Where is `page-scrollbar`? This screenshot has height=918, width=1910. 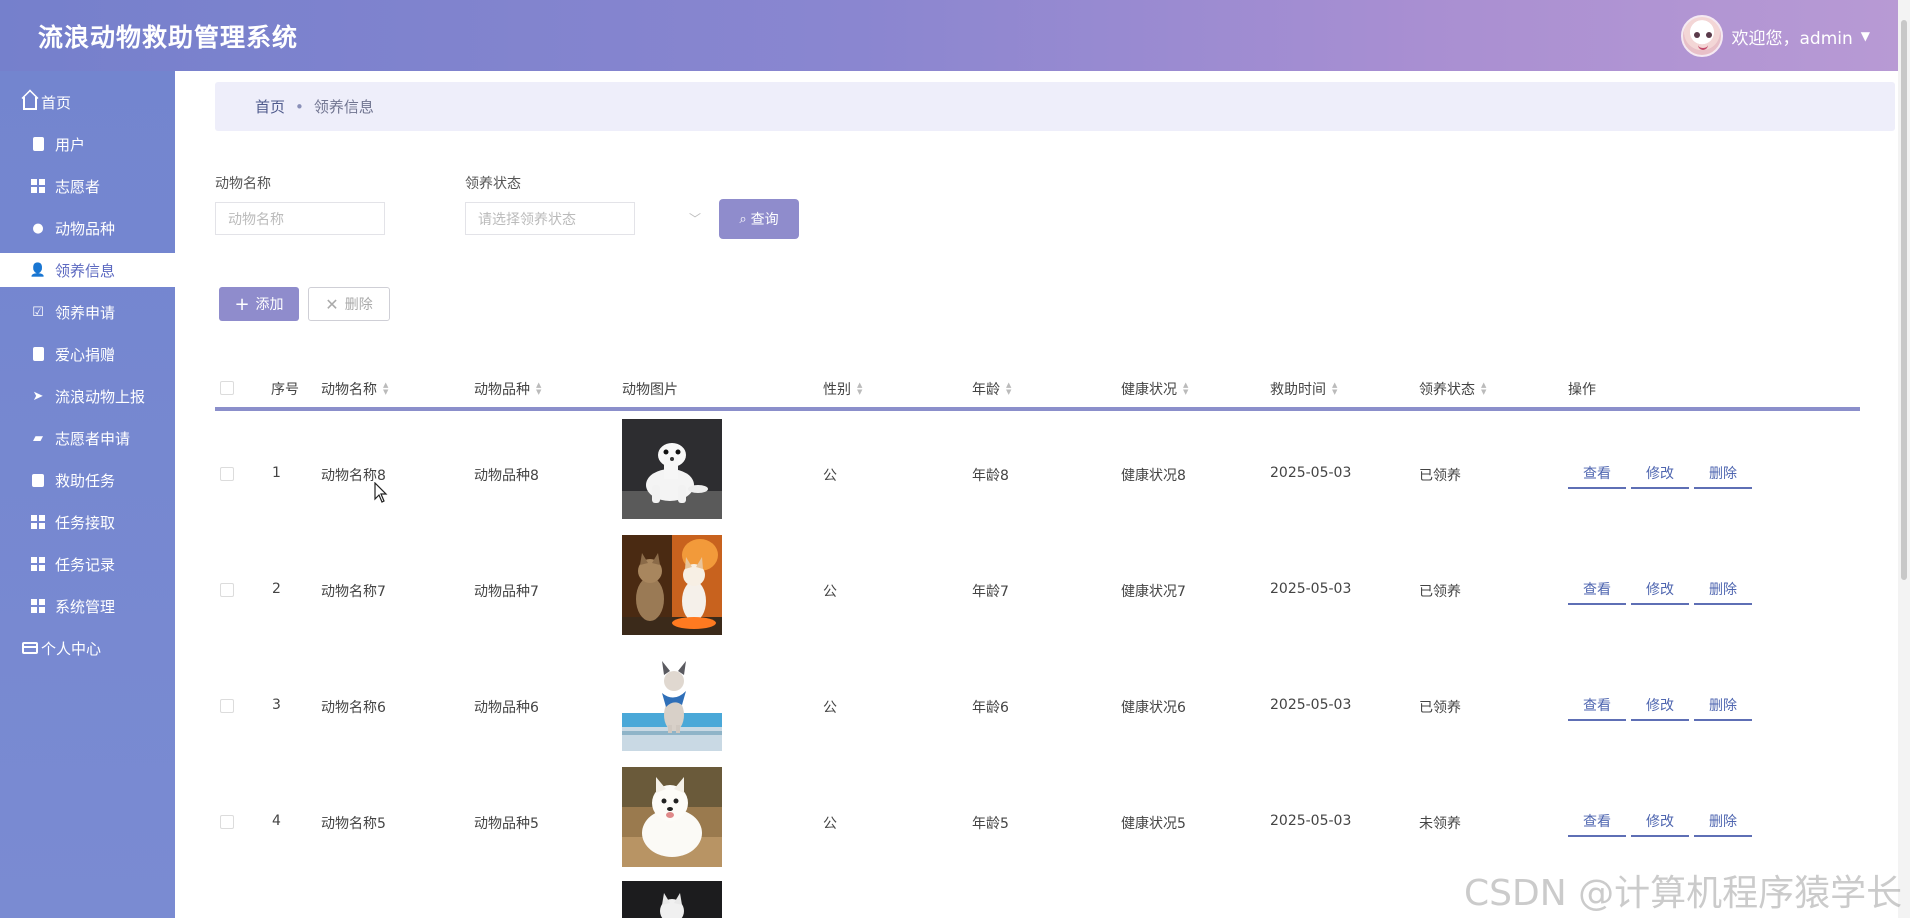 page-scrollbar is located at coordinates (1904, 459).